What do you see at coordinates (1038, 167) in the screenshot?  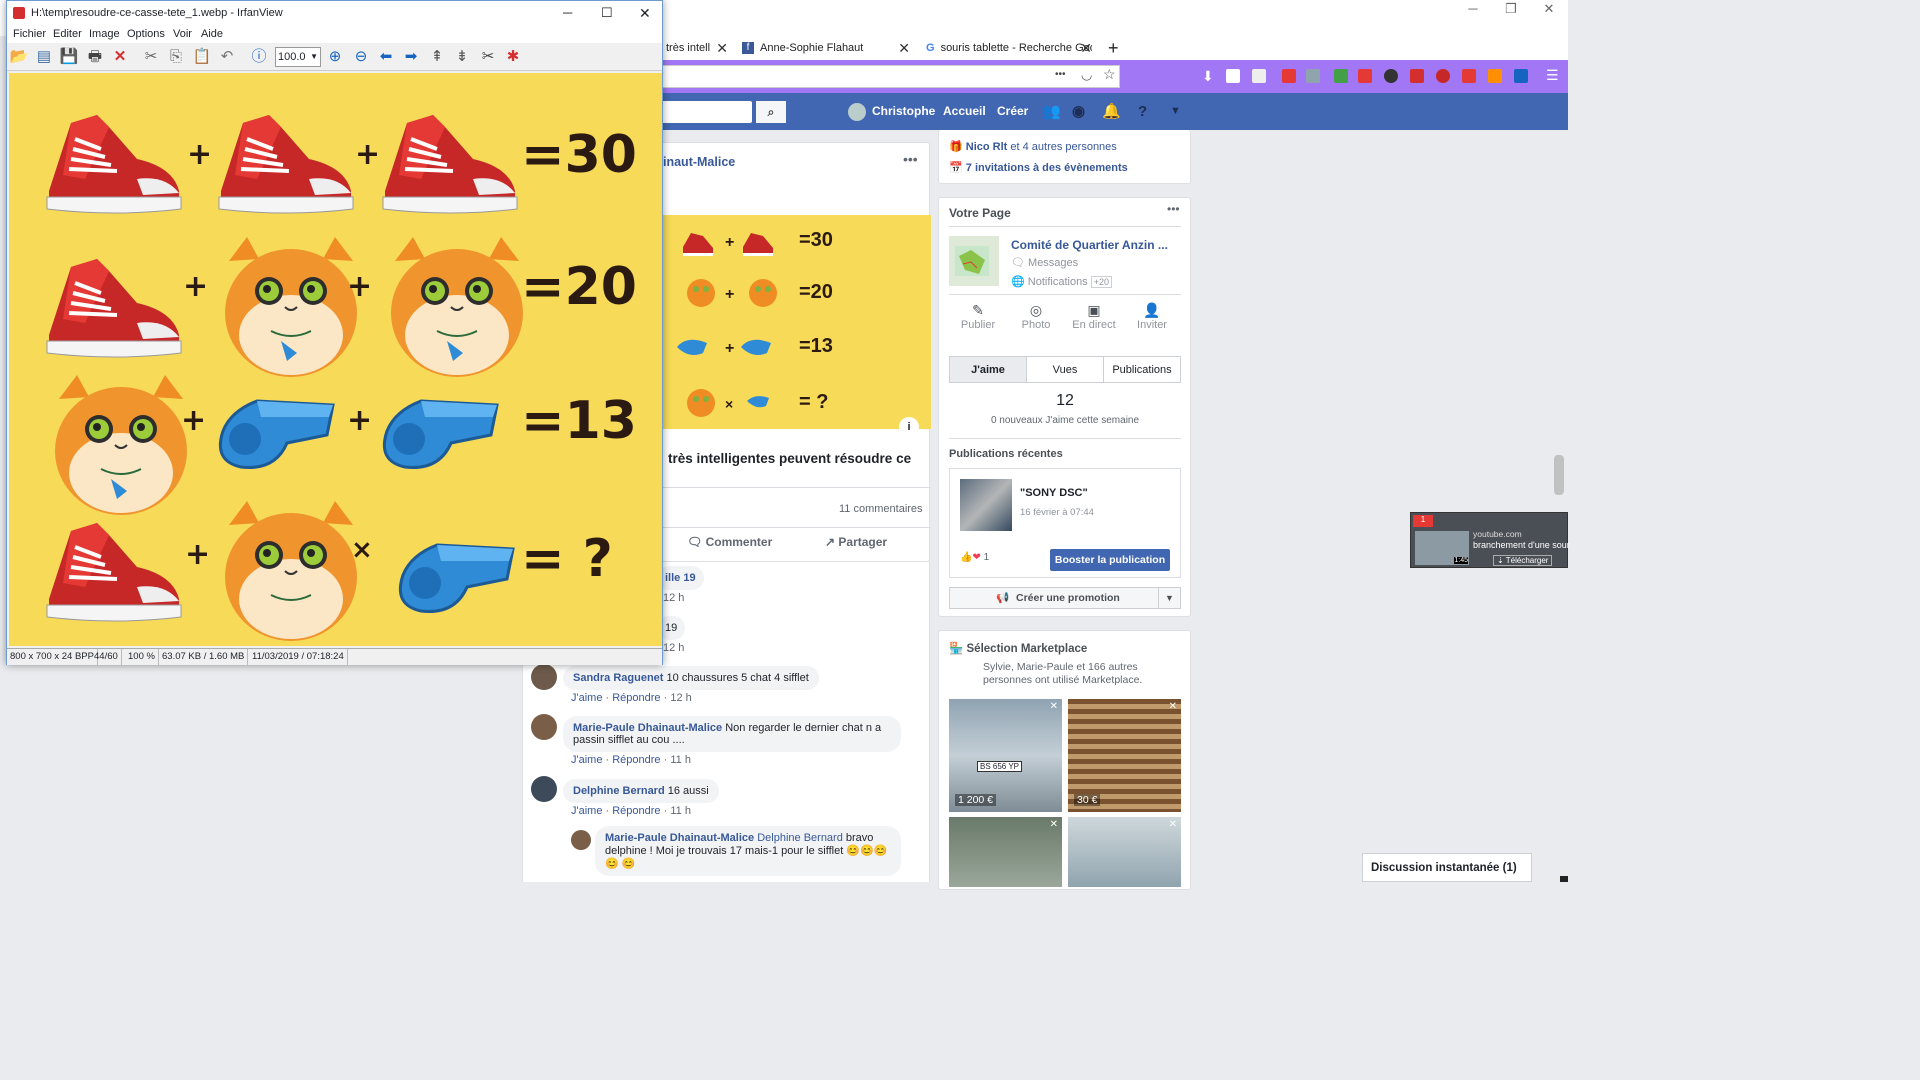 I see `invites-link: 📅 7 invitations à des évènements` at bounding box center [1038, 167].